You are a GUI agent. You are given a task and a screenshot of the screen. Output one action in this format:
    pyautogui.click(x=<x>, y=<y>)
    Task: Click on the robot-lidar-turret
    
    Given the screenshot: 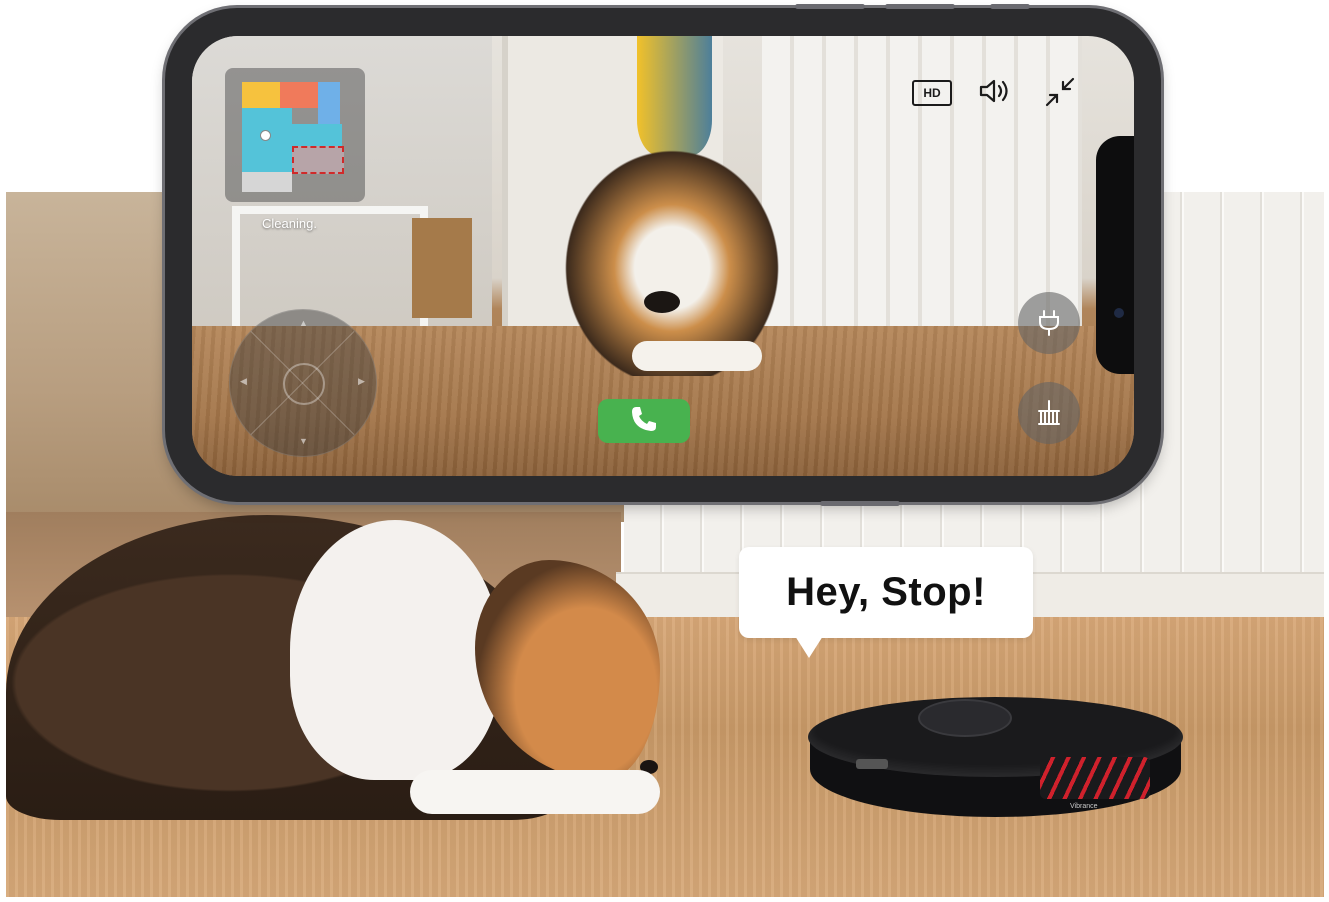 What is the action you would take?
    pyautogui.click(x=965, y=718)
    